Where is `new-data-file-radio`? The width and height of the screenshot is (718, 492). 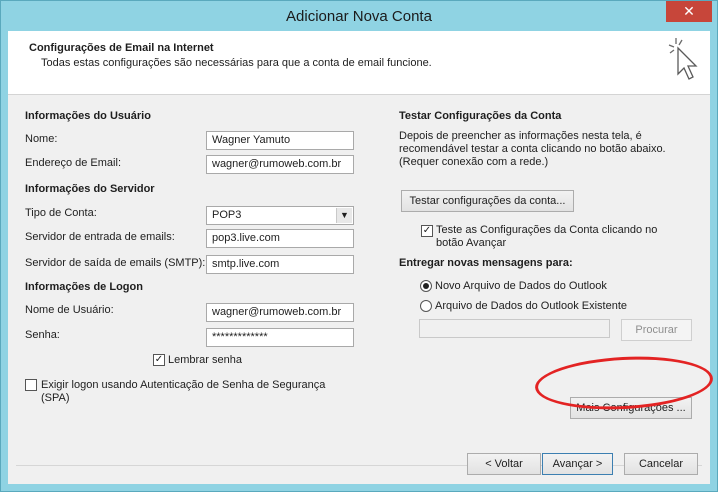 new-data-file-radio is located at coordinates (426, 286).